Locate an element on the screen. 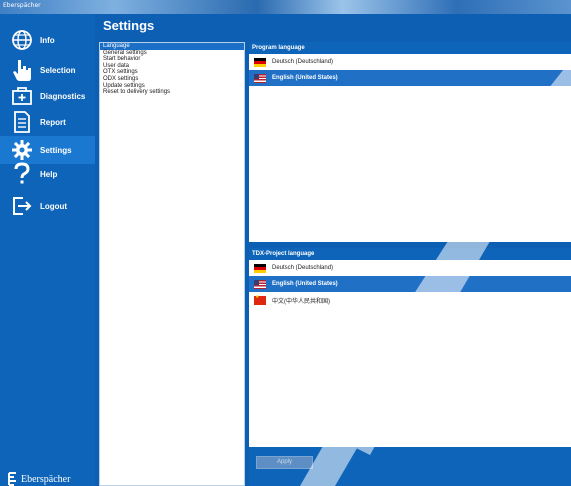 The image size is (571, 486). nav-label-report: Report is located at coordinates (53, 122).